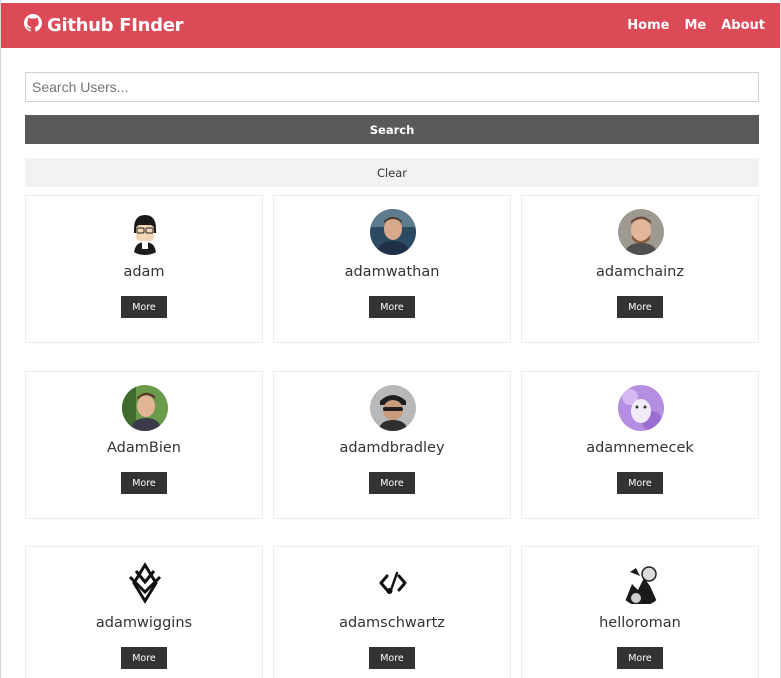 The width and height of the screenshot is (781, 678). Describe the element at coordinates (392, 87) in the screenshot. I see `search-input` at that location.